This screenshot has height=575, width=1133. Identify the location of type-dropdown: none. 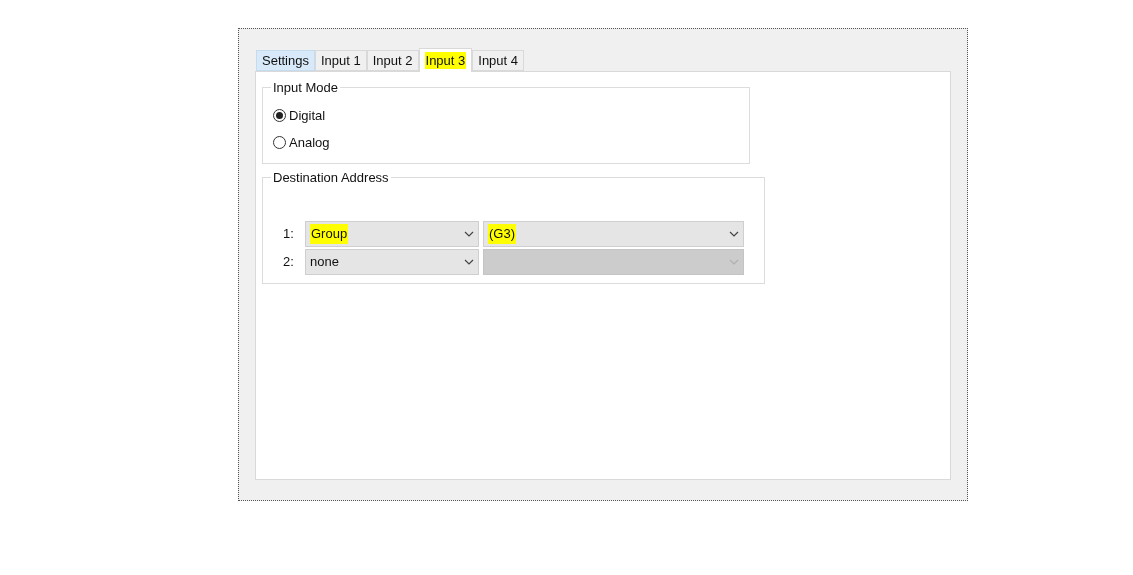
(392, 262).